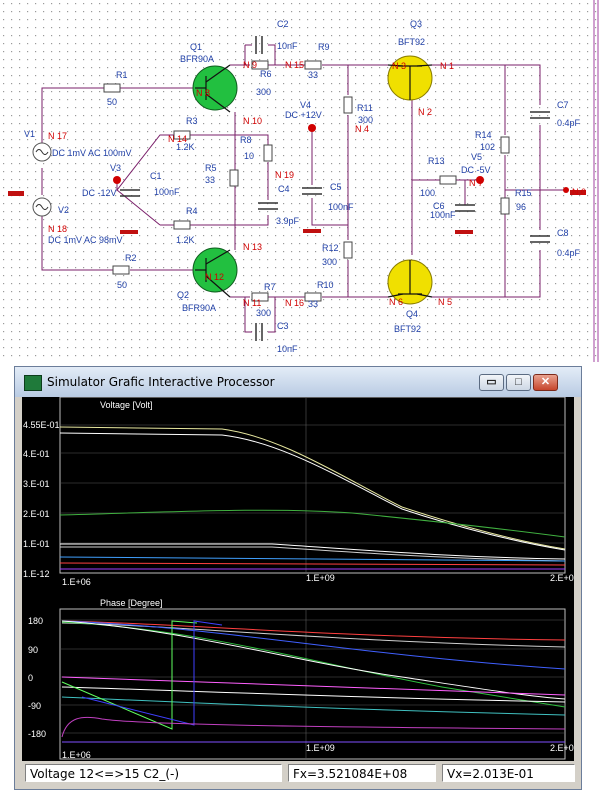 This screenshot has height=800, width=602. What do you see at coordinates (476, 170) in the screenshot?
I see `svg-text: DC -5V` at bounding box center [476, 170].